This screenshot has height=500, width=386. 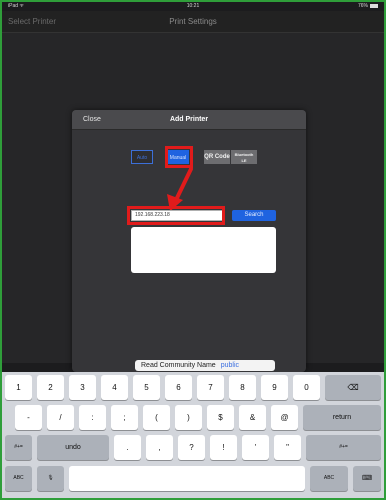 What do you see at coordinates (180, 189) in the screenshot?
I see `pointer-arrow-icon` at bounding box center [180, 189].